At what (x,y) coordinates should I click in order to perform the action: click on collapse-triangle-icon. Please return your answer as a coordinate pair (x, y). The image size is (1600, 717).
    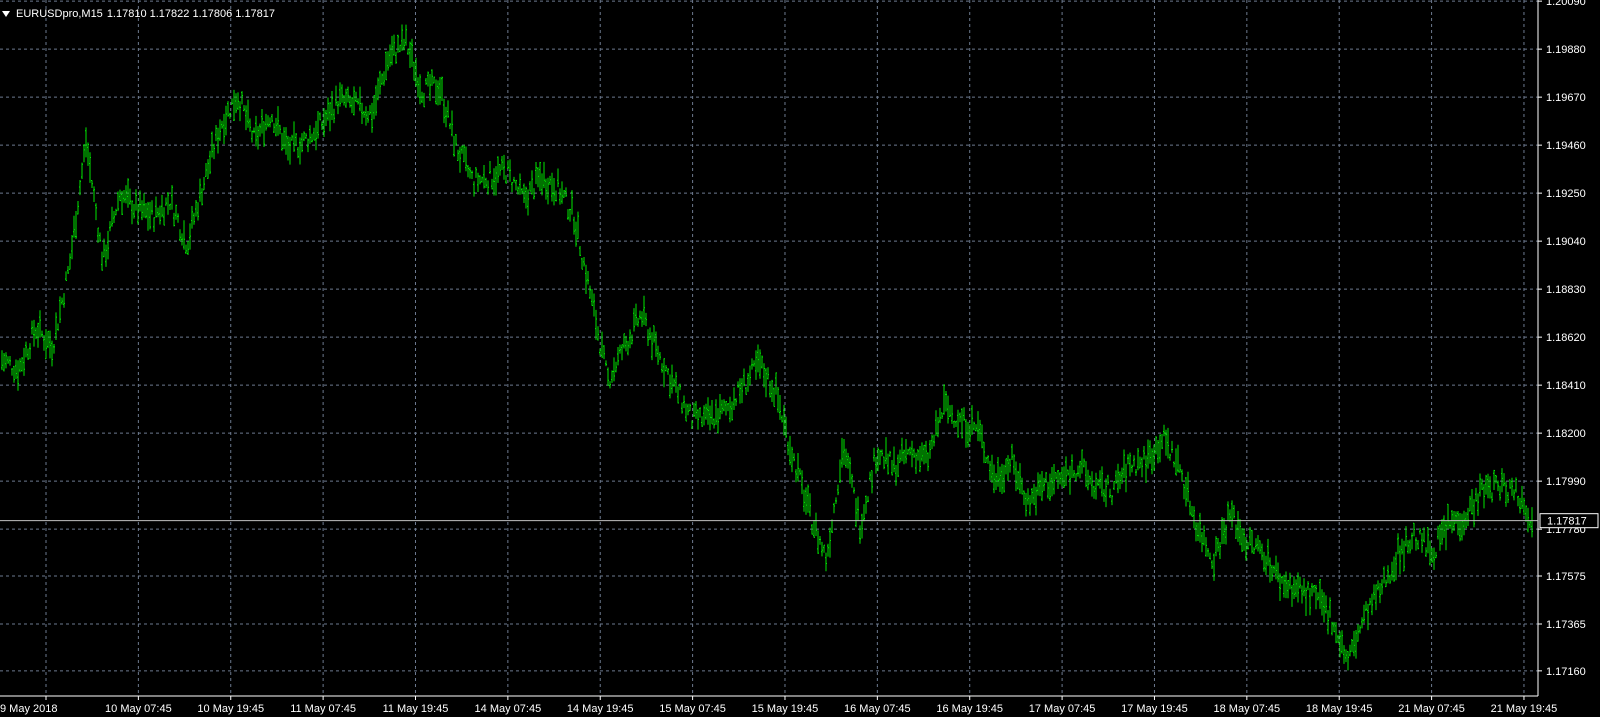
    Looking at the image, I should click on (6, 14).